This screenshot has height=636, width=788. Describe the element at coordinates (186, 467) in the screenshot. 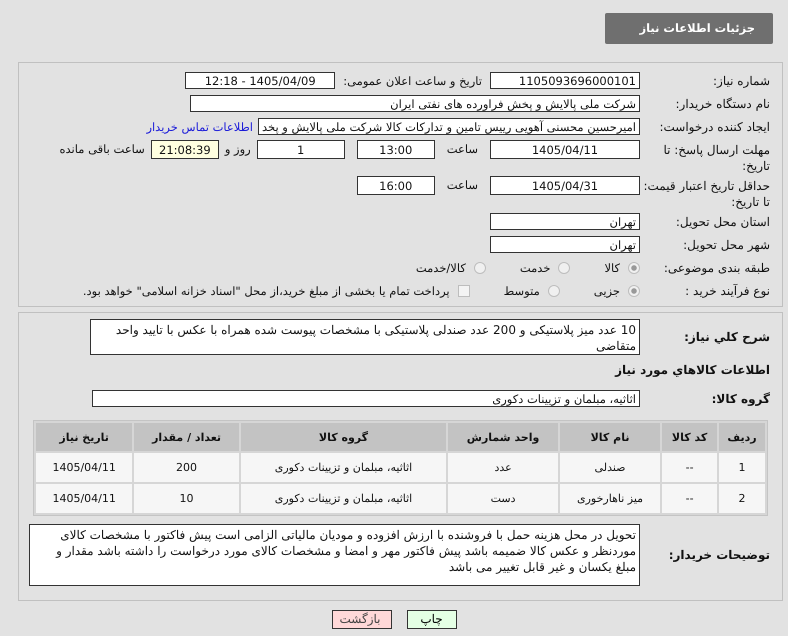

I see `table-cell: 200` at that location.